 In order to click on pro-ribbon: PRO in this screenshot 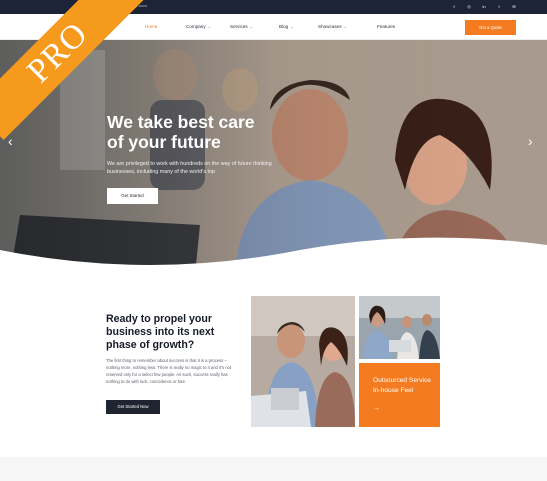, I will do `click(75, 75)`.